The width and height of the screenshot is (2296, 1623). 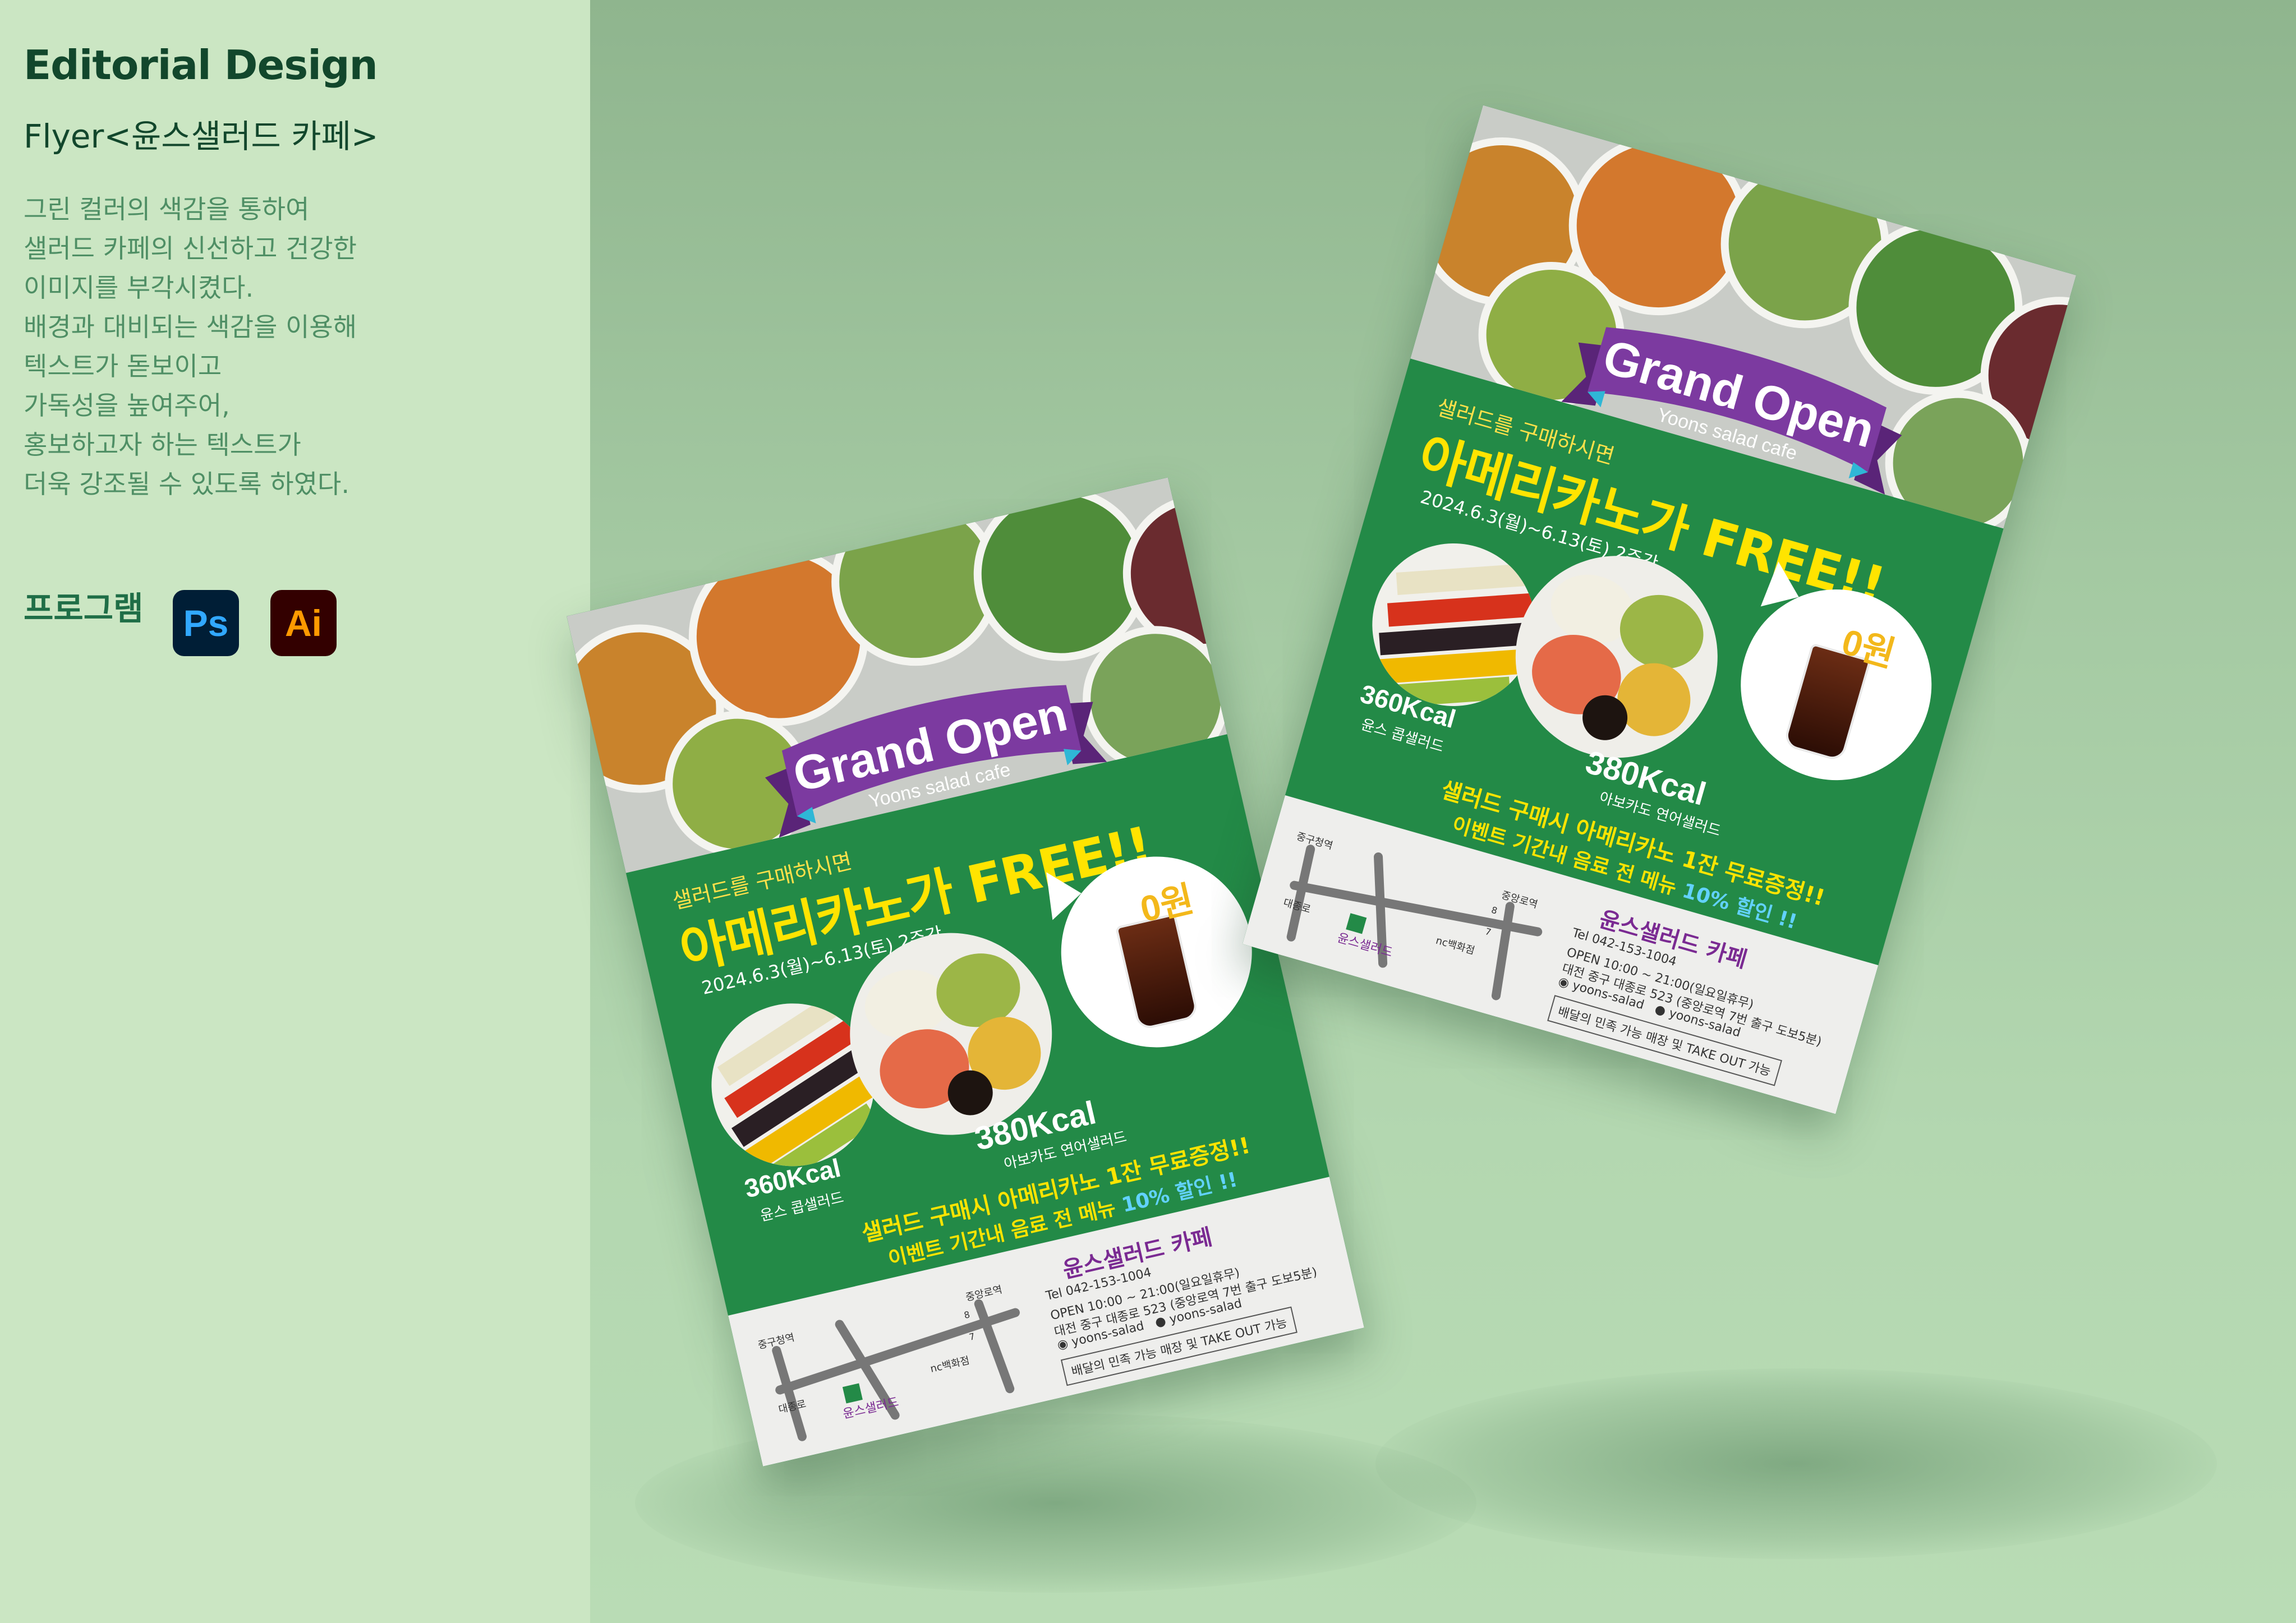 I want to click on page-subtitle: Flyer<윤스샐러드 카페>, so click(x=201, y=136).